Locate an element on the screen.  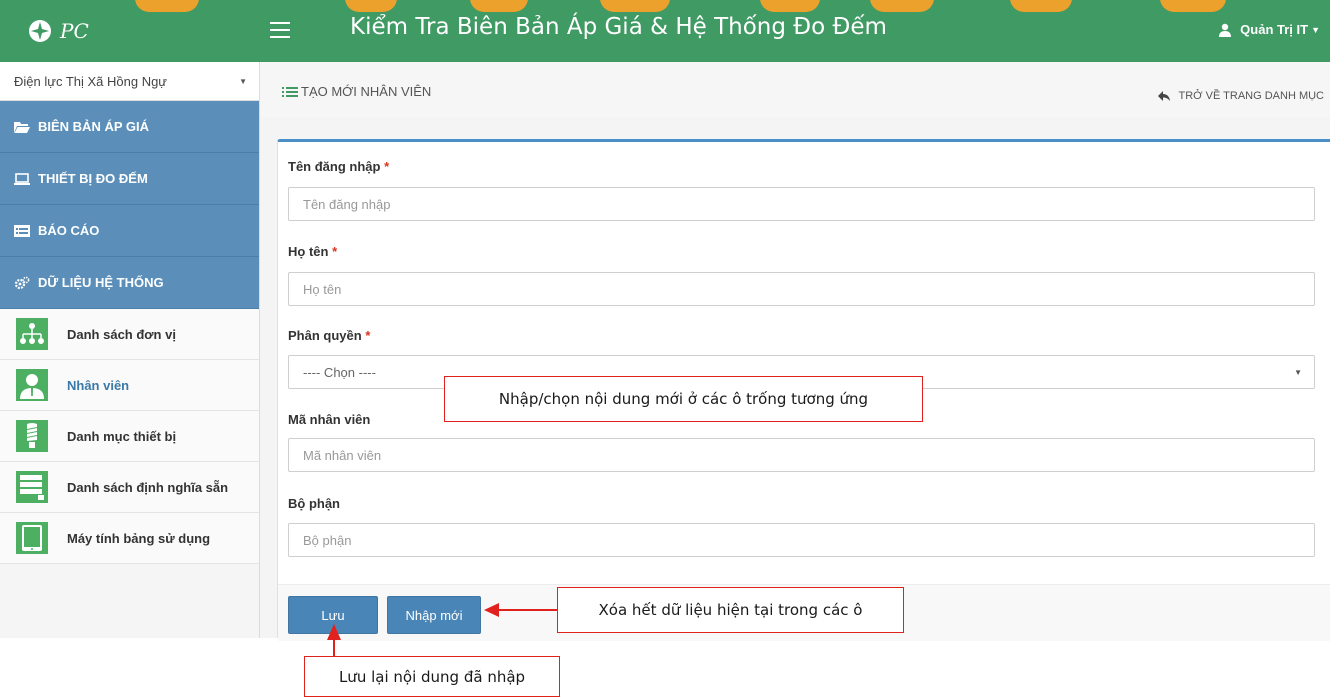
submenu-nhan-vien: Nhân viên is located at coordinates (129, 385).